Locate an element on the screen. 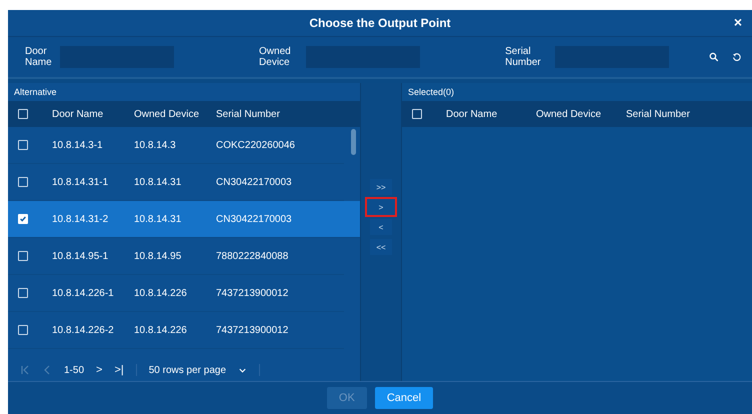 Image resolution: width=752 pixels, height=414 pixels. scrollbar-thumb is located at coordinates (353, 142).